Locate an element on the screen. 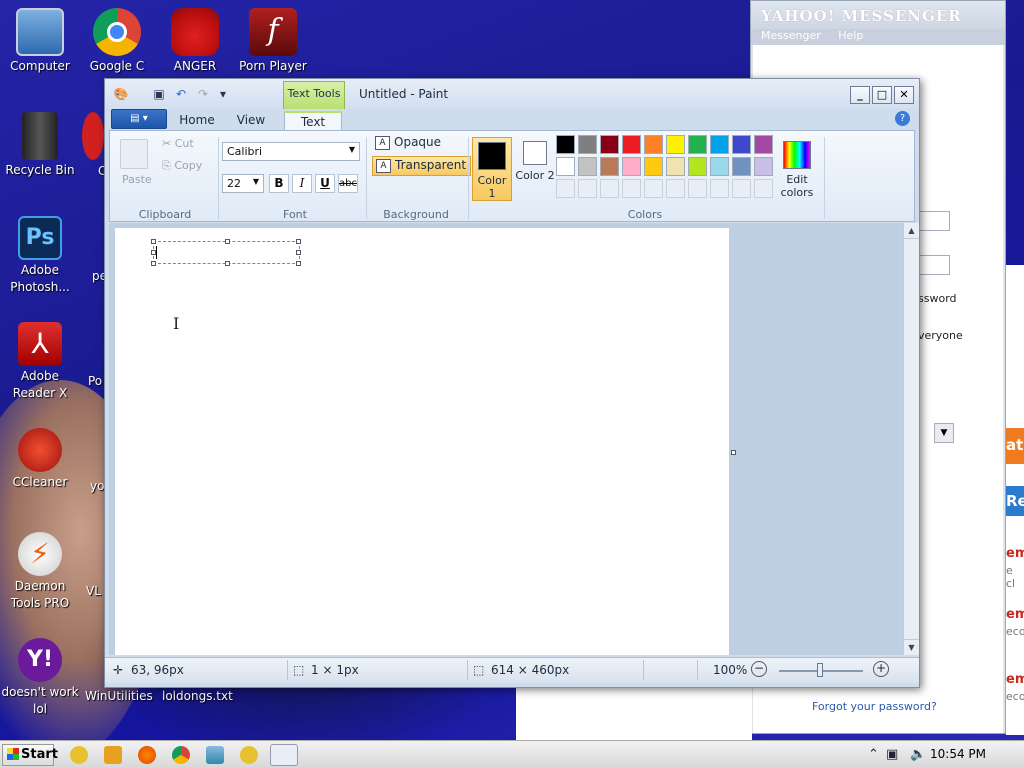 The height and width of the screenshot is (768, 1024). tab-home: Home is located at coordinates (197, 121).